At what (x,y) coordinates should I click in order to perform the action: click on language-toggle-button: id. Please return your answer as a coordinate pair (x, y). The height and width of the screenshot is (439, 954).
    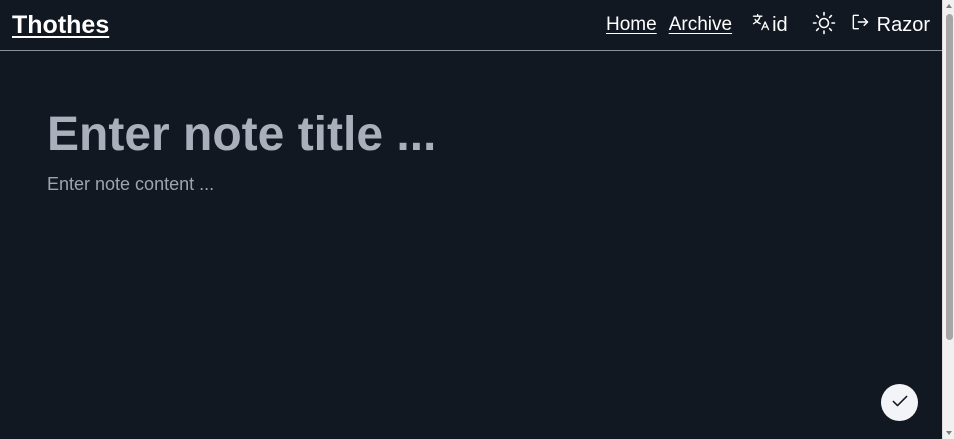
    Looking at the image, I should click on (769, 25).